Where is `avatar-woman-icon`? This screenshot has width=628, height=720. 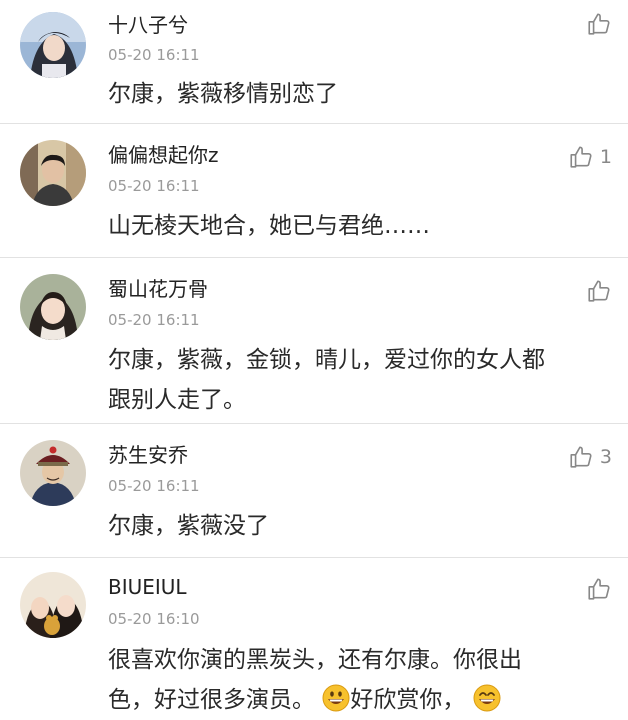 avatar-woman-icon is located at coordinates (53, 45).